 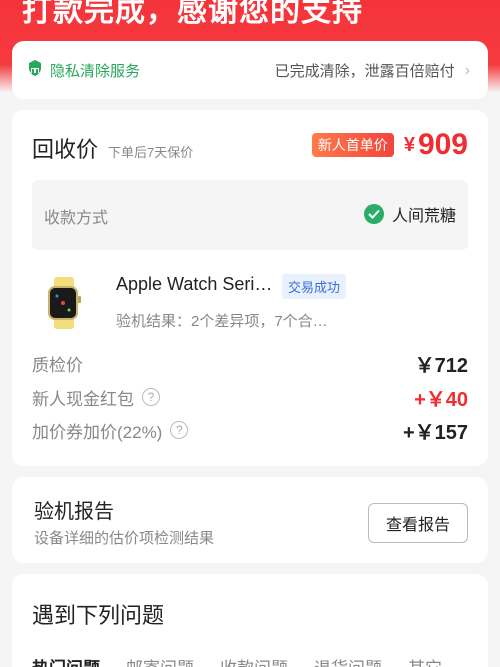 I want to click on privacy-status: 已完成清除，泄露百倍赔付 ›, so click(x=372, y=70).